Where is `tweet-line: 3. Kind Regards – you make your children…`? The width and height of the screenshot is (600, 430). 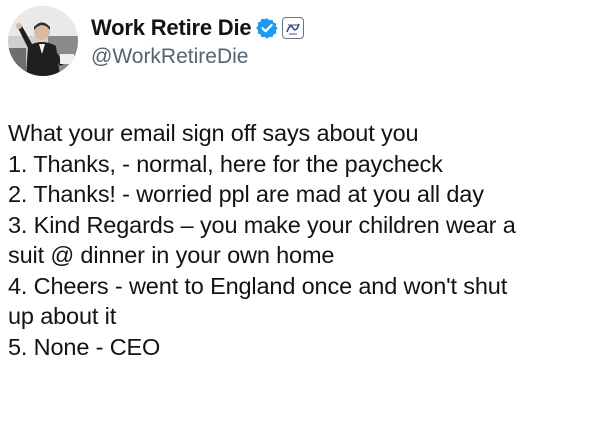
tweet-line: 3. Kind Regards – you make your children… is located at coordinates (262, 224).